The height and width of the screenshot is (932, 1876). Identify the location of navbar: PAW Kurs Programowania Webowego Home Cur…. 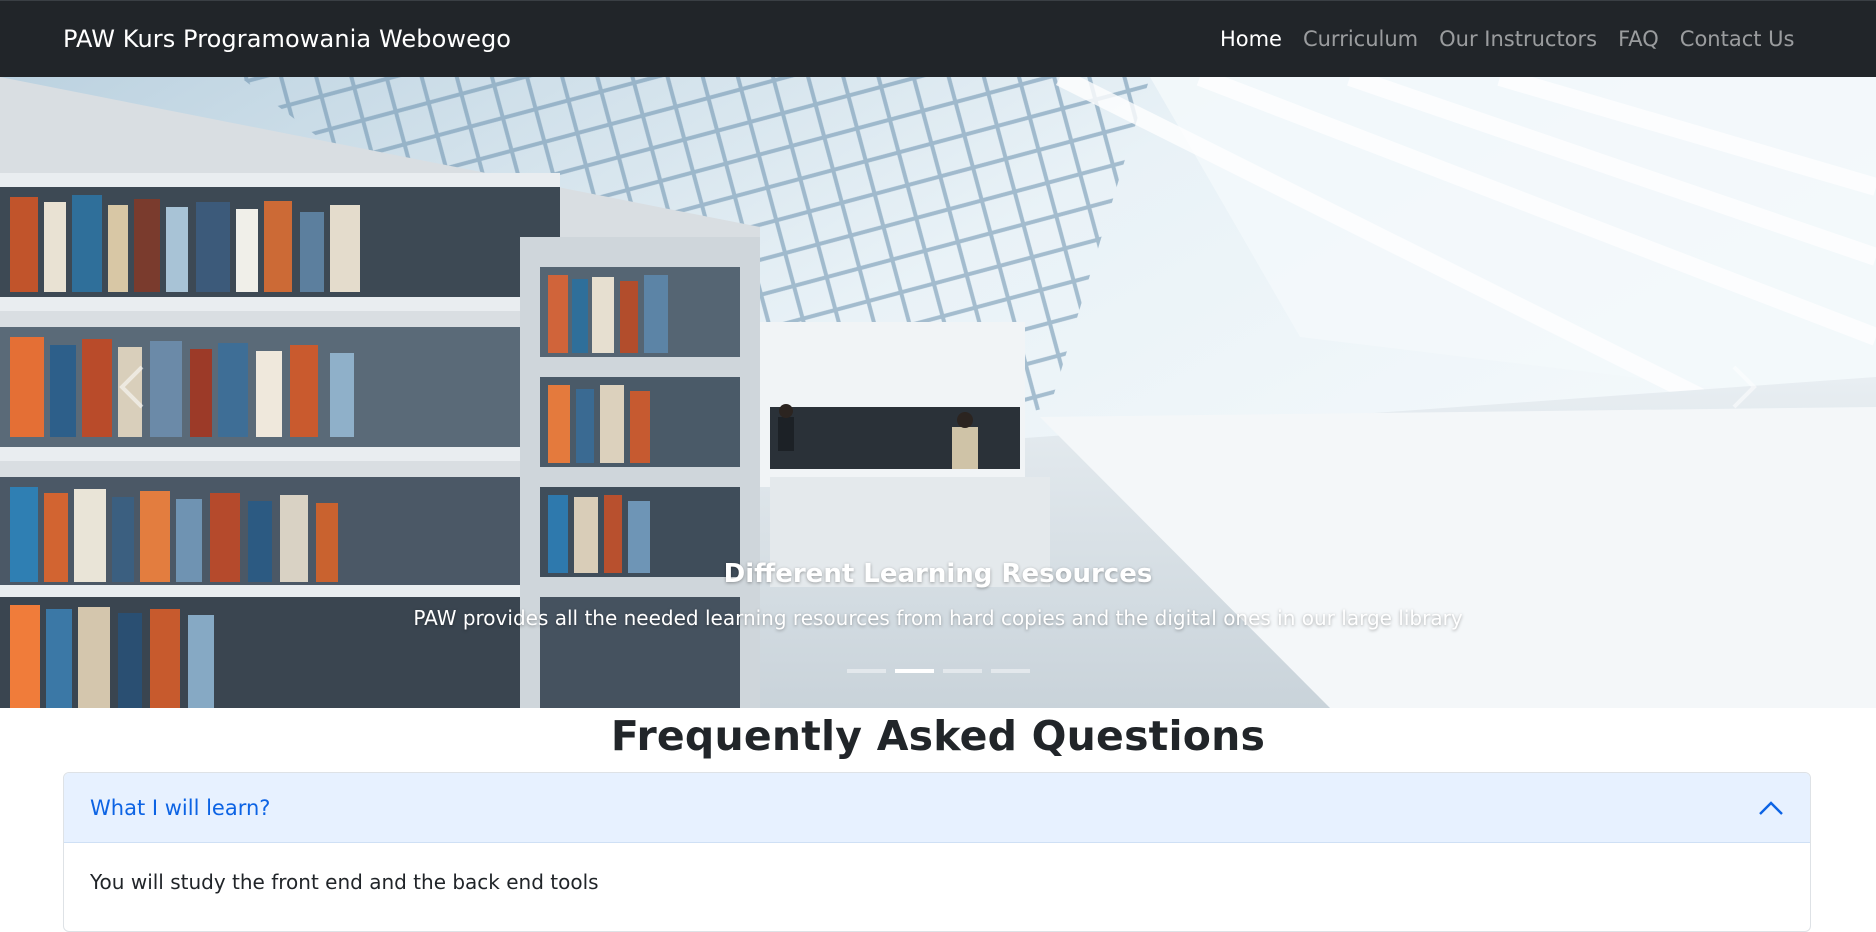
(938, 38).